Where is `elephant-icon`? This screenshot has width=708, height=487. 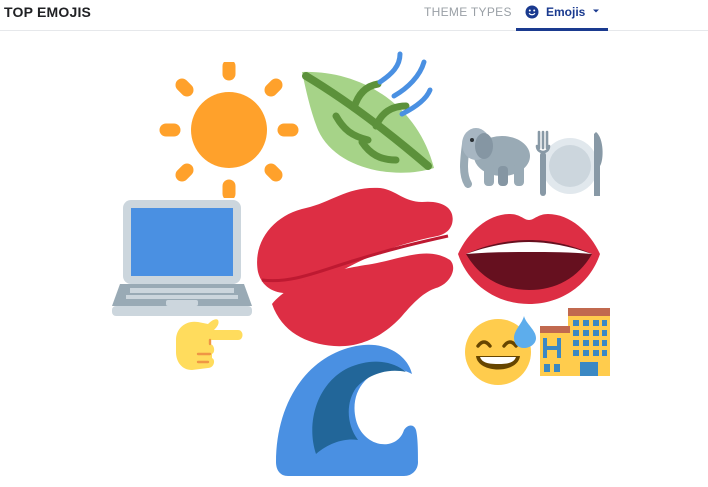 elephant-icon is located at coordinates (495, 156).